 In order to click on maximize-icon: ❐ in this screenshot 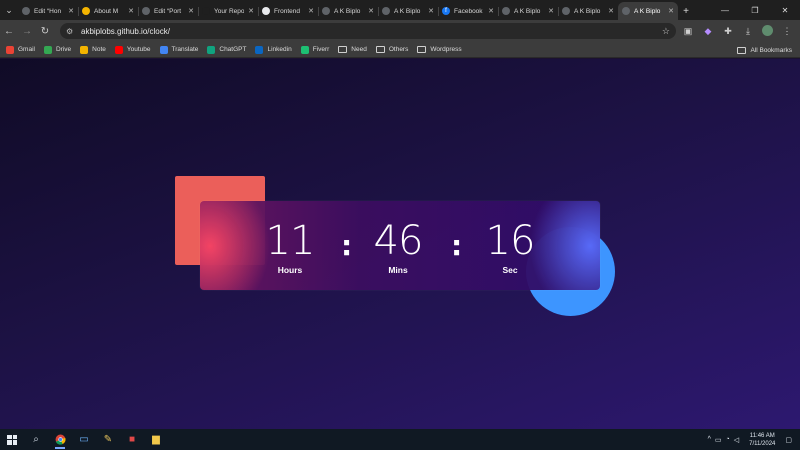, I will do `click(755, 10)`.